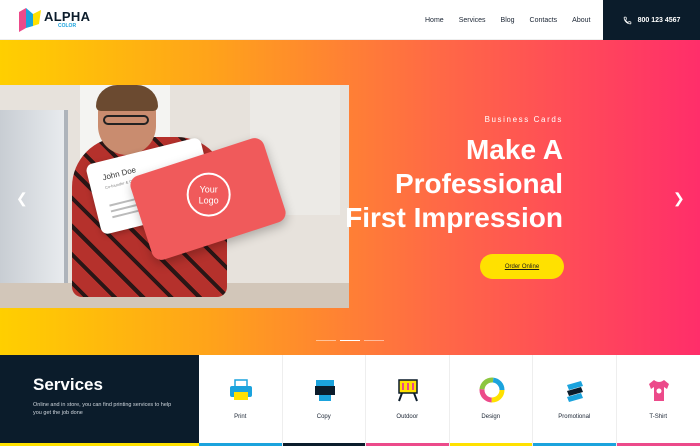  Describe the element at coordinates (659, 20) in the screenshot. I see `phone-number: 800 123 4567` at that location.